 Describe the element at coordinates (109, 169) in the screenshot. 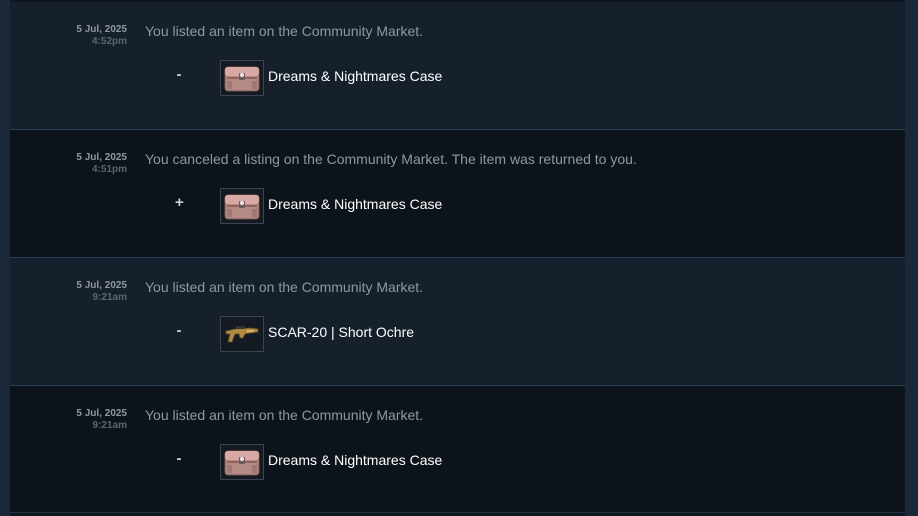

I see `time-text: 4:51pm` at that location.